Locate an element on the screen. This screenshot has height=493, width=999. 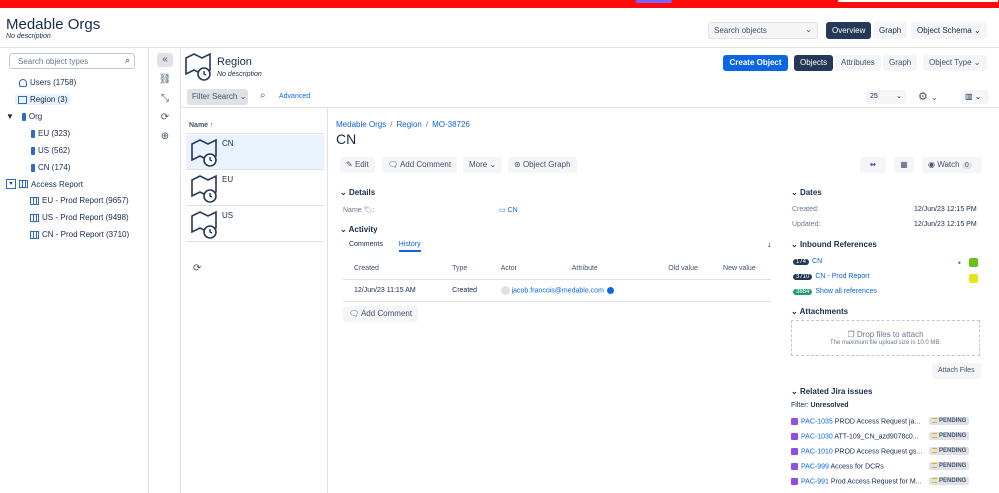
attachments-section-toggle: ⌄ Attachments is located at coordinates (819, 311).